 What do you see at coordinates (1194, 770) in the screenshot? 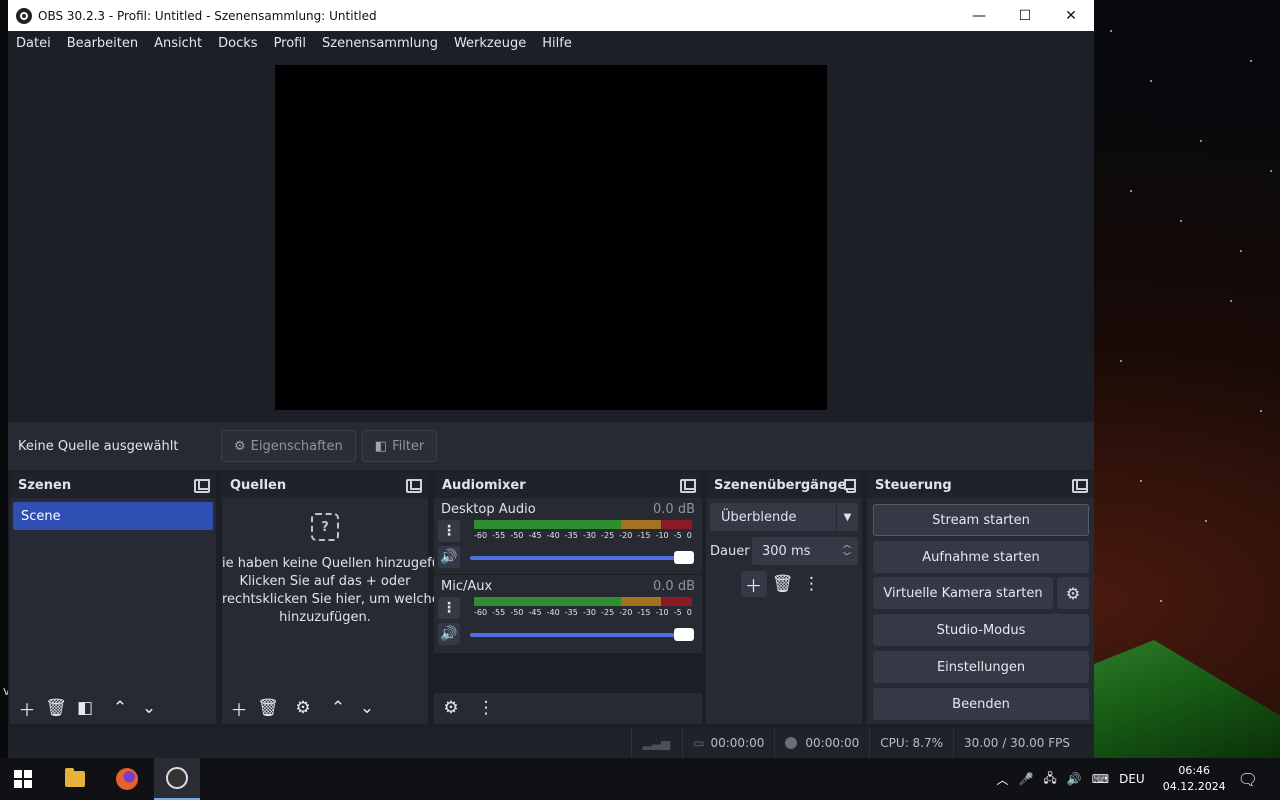
I see `clock-time: 06:46` at bounding box center [1194, 770].